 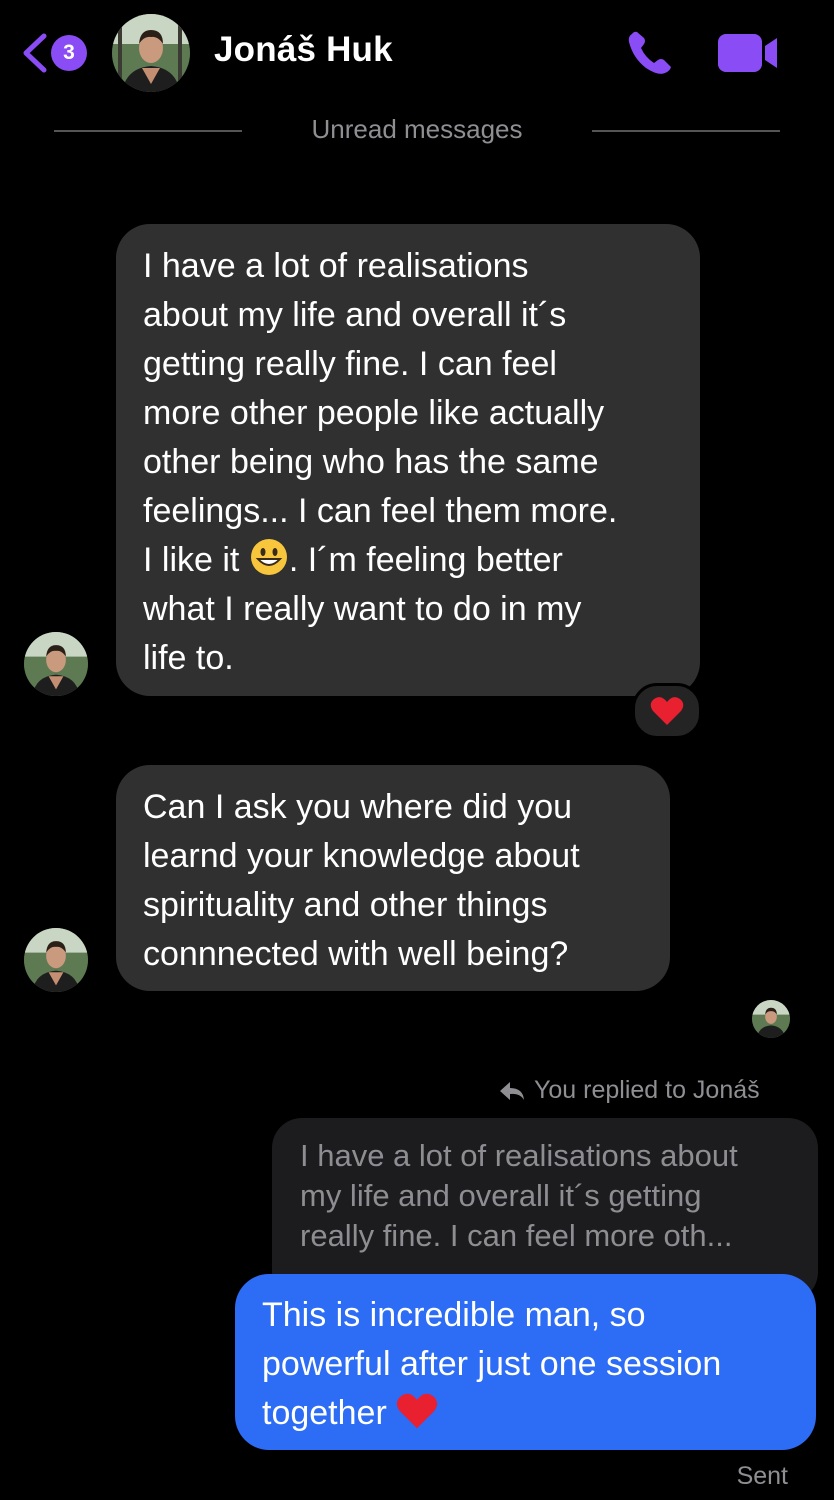 I want to click on phone-call-icon, so click(x=651, y=53).